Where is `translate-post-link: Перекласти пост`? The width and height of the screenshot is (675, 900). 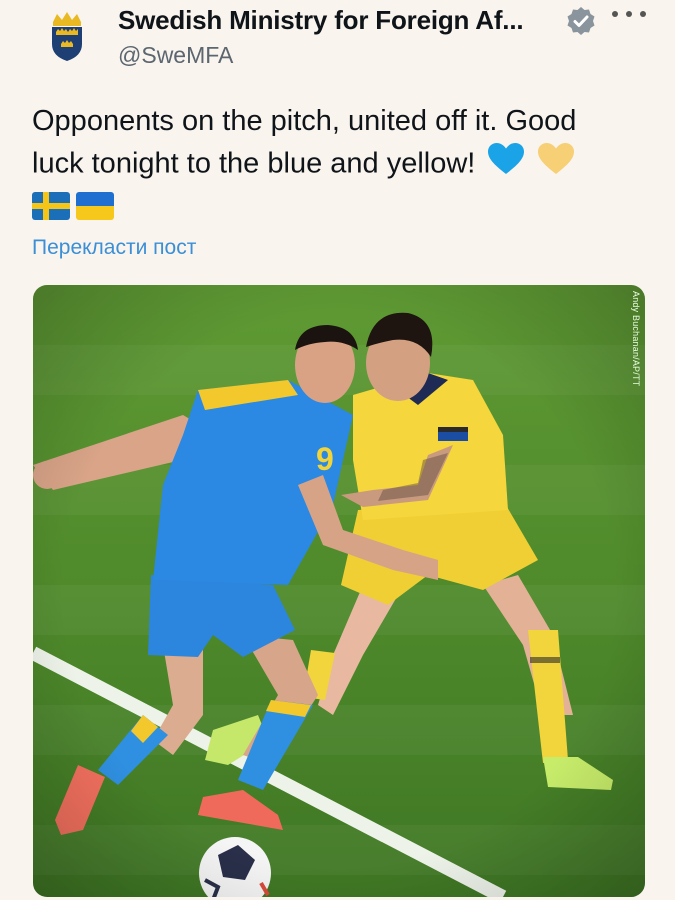 translate-post-link: Перекласти пост is located at coordinates (114, 248).